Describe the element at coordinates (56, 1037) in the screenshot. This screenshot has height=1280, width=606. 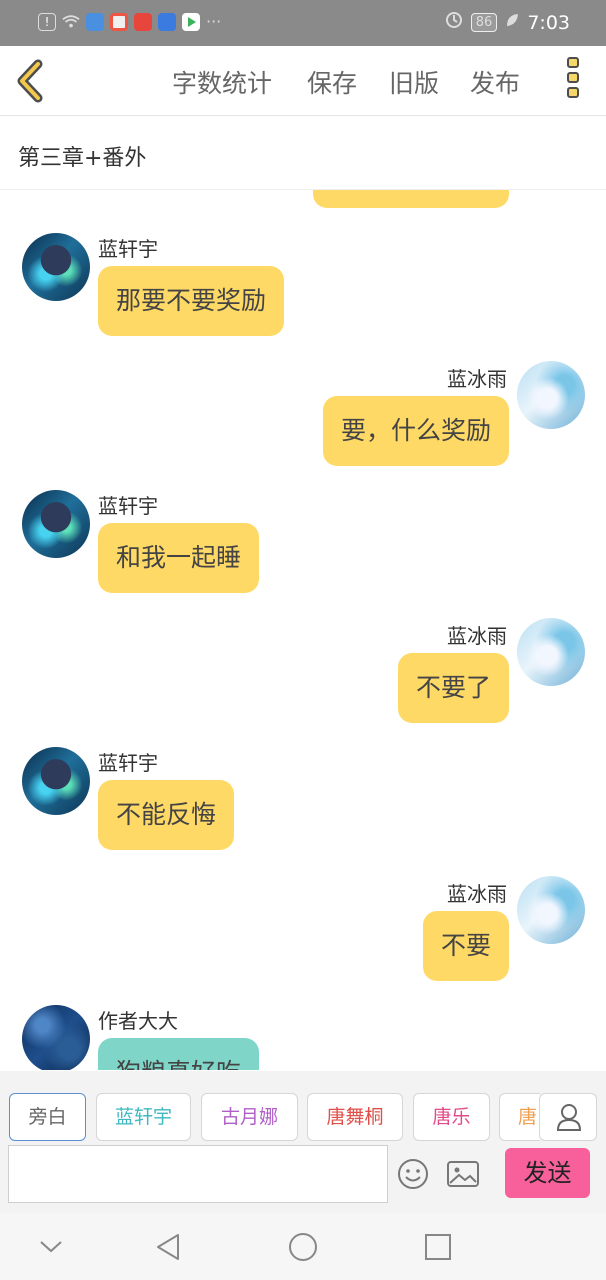
I see `author-avatar` at that location.